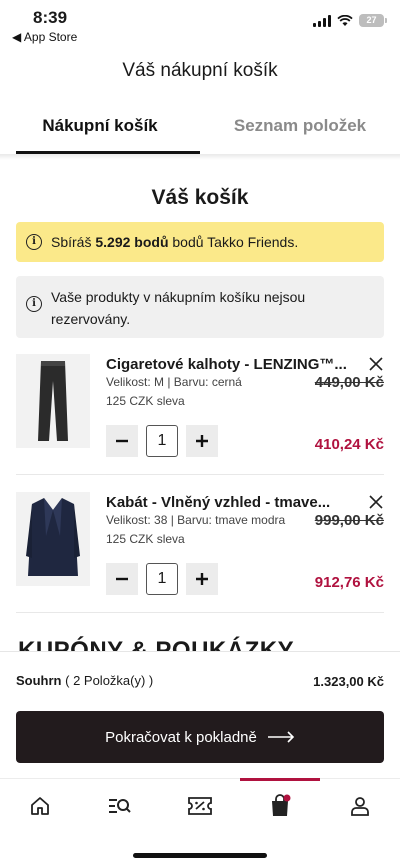  I want to click on points-notice: i Sbíráš 5.292 bodů bodů Takko Friends., so click(200, 242).